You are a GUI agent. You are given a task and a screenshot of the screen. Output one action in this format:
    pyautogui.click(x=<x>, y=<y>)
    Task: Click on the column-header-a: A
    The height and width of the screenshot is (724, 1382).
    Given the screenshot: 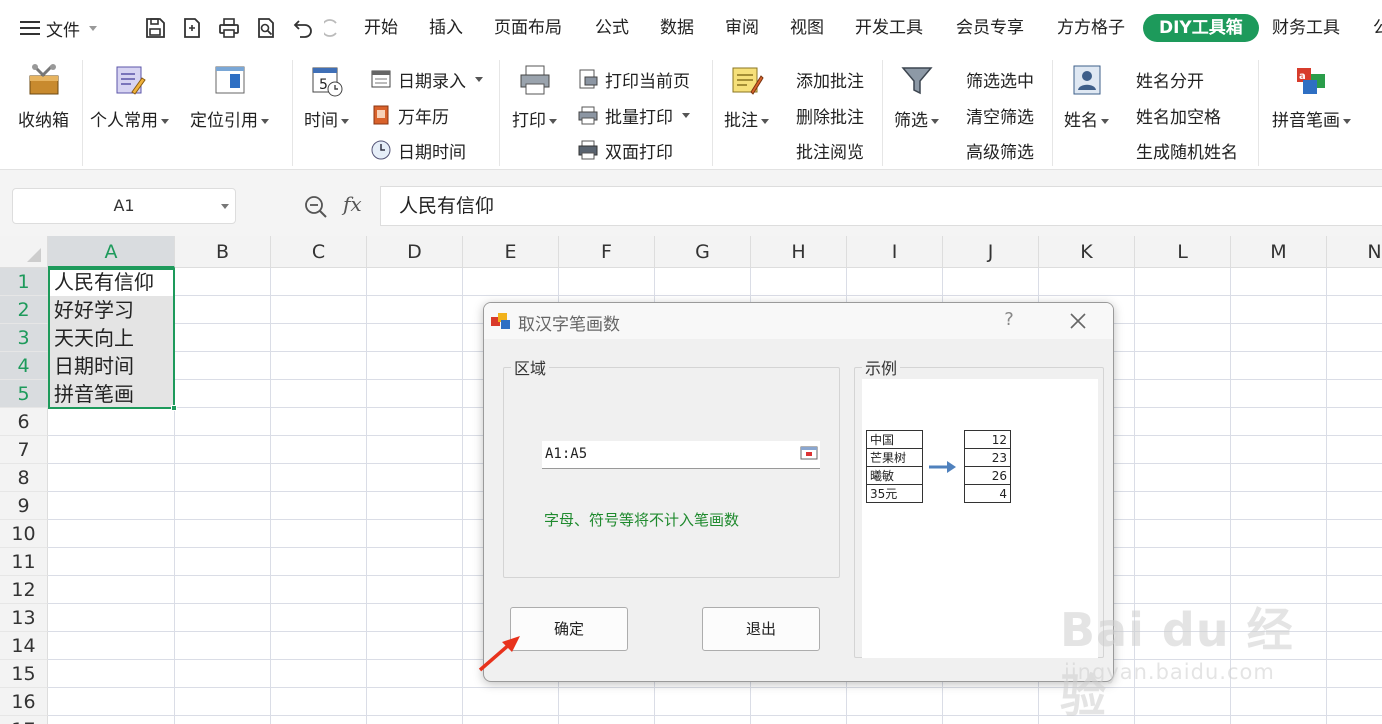 What is the action you would take?
    pyautogui.click(x=111, y=252)
    